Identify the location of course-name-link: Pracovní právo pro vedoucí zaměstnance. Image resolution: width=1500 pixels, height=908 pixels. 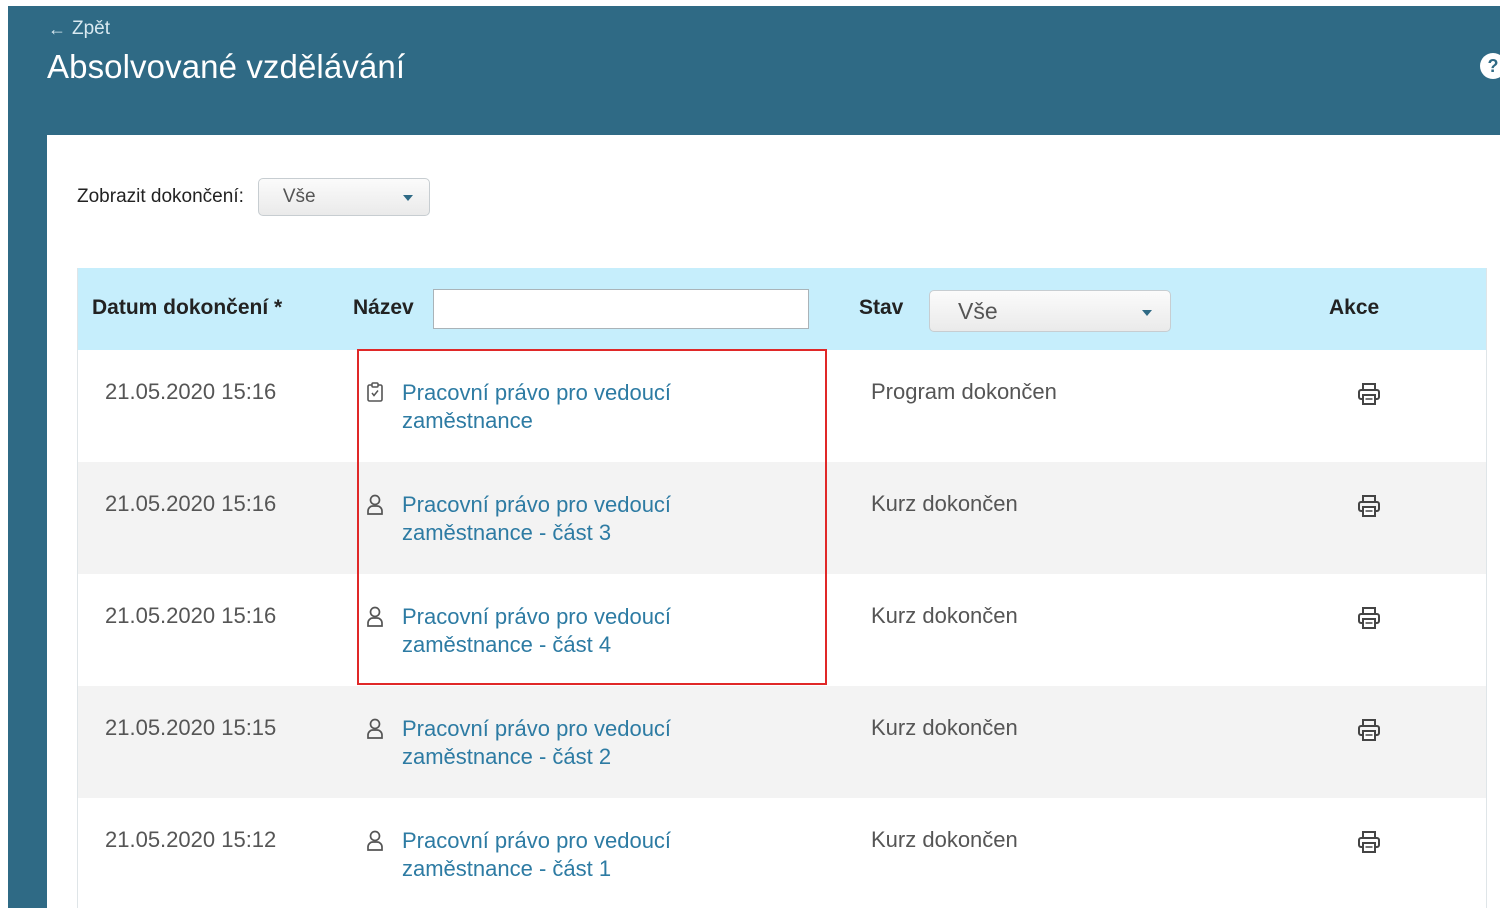
(552, 407).